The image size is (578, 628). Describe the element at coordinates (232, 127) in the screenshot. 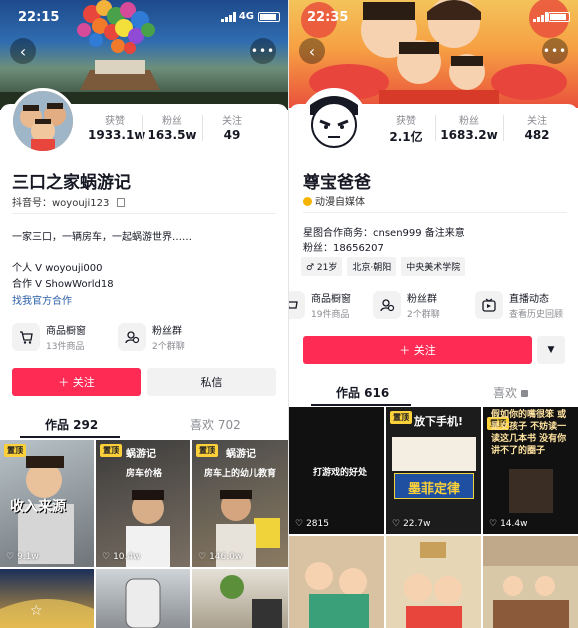

I see `stat-following: 关注 49` at that location.